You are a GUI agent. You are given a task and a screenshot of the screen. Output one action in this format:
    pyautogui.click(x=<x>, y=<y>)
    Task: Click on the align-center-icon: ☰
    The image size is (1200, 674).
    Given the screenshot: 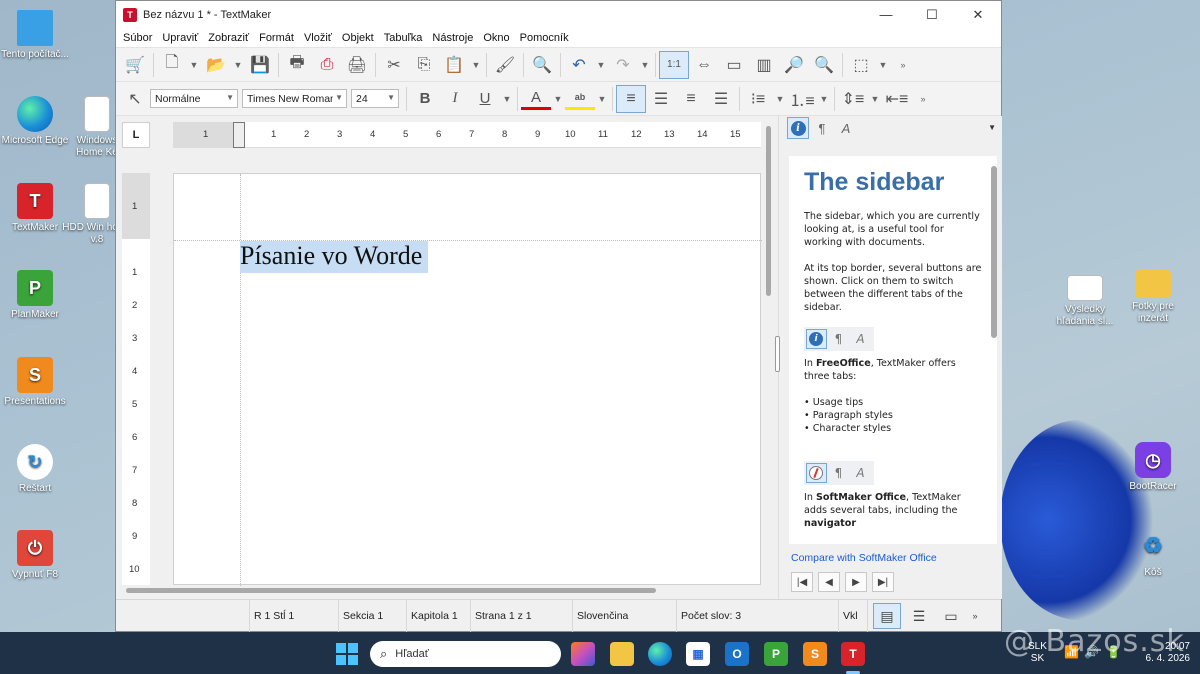 What is the action you would take?
    pyautogui.click(x=661, y=99)
    